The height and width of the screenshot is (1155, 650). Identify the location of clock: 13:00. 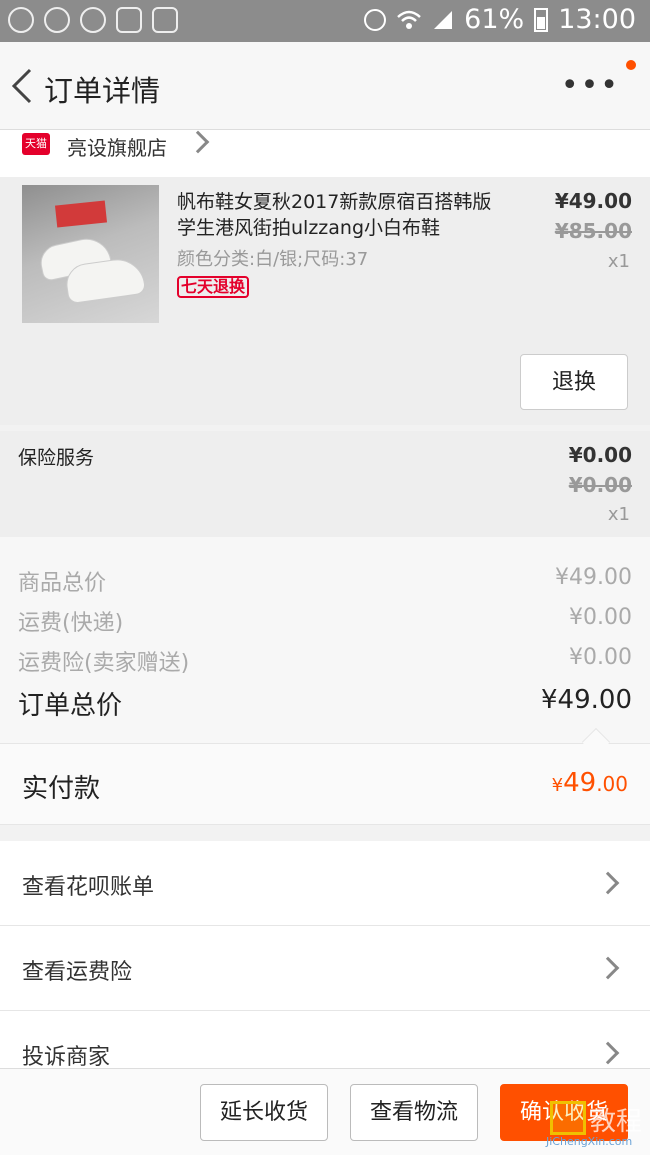
(597, 19).